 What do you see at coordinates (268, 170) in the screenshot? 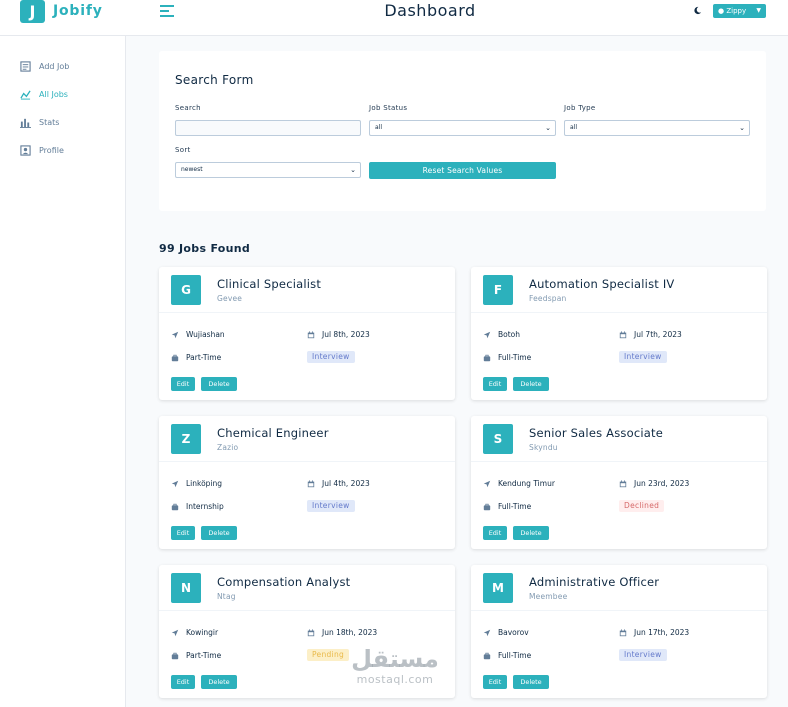
I see `sort-select: newest ⌄` at bounding box center [268, 170].